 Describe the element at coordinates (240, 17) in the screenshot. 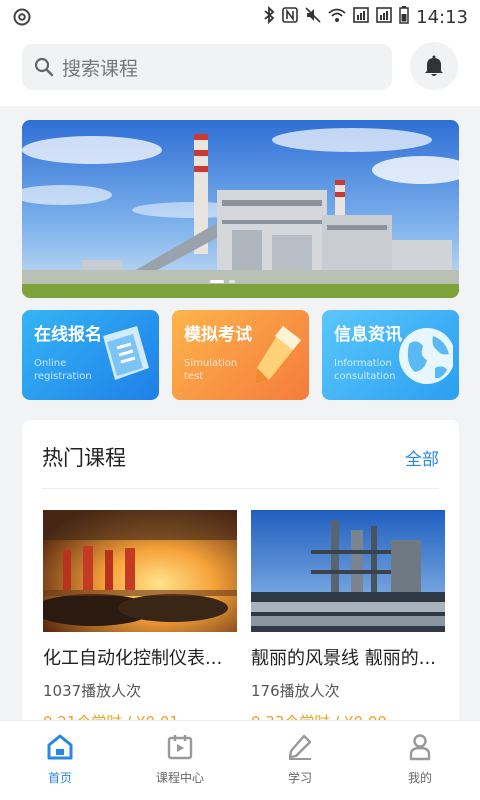

I see `status-bar: 14:13` at that location.